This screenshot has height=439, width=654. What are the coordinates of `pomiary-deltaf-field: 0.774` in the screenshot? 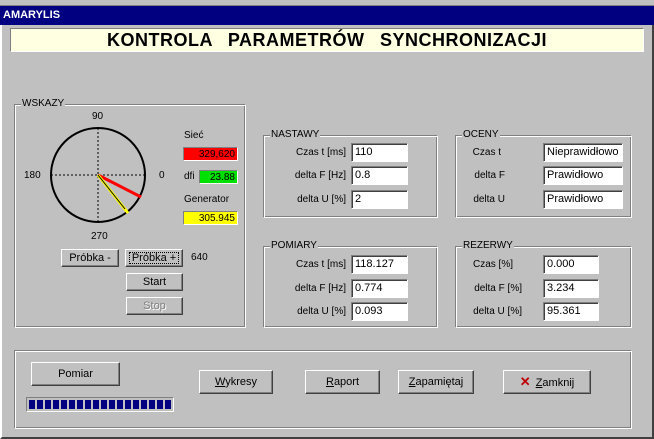 It's located at (379, 288).